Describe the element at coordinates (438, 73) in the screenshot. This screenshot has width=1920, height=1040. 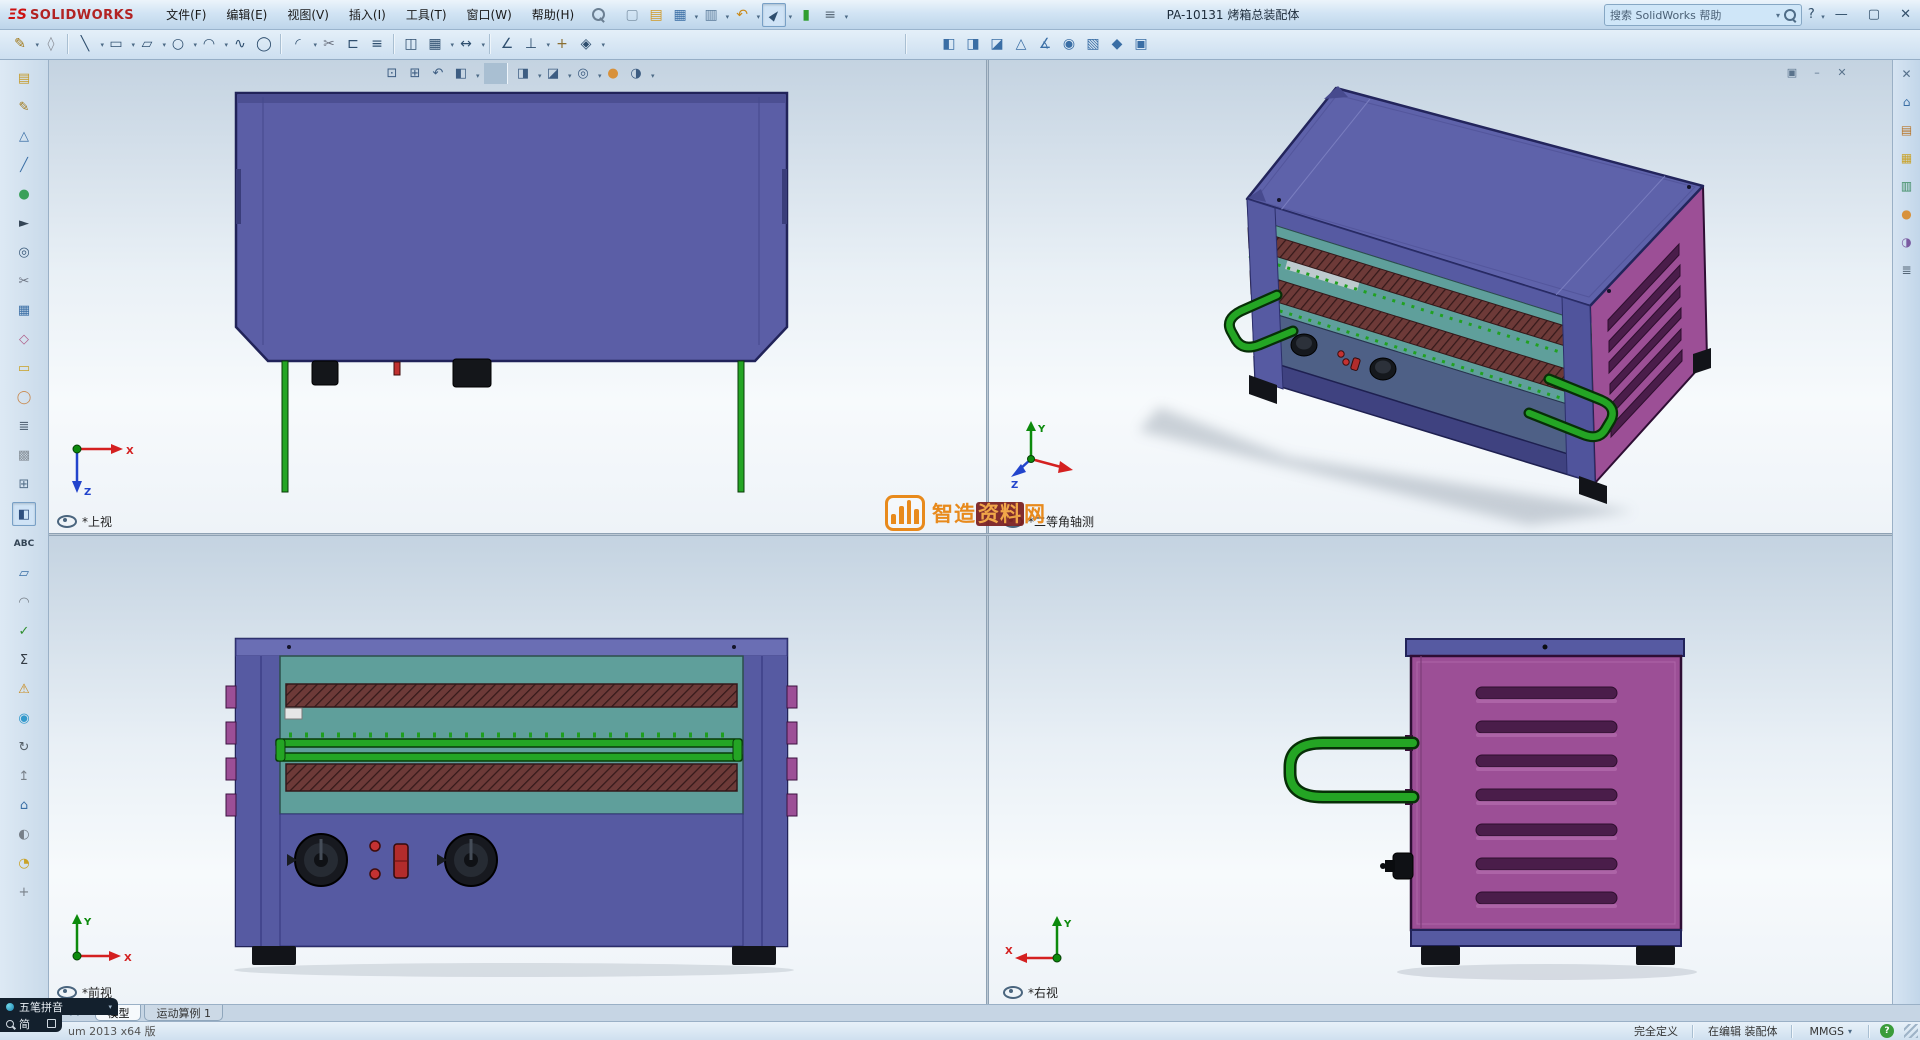
I see `previous-view-icon: ↶` at that location.